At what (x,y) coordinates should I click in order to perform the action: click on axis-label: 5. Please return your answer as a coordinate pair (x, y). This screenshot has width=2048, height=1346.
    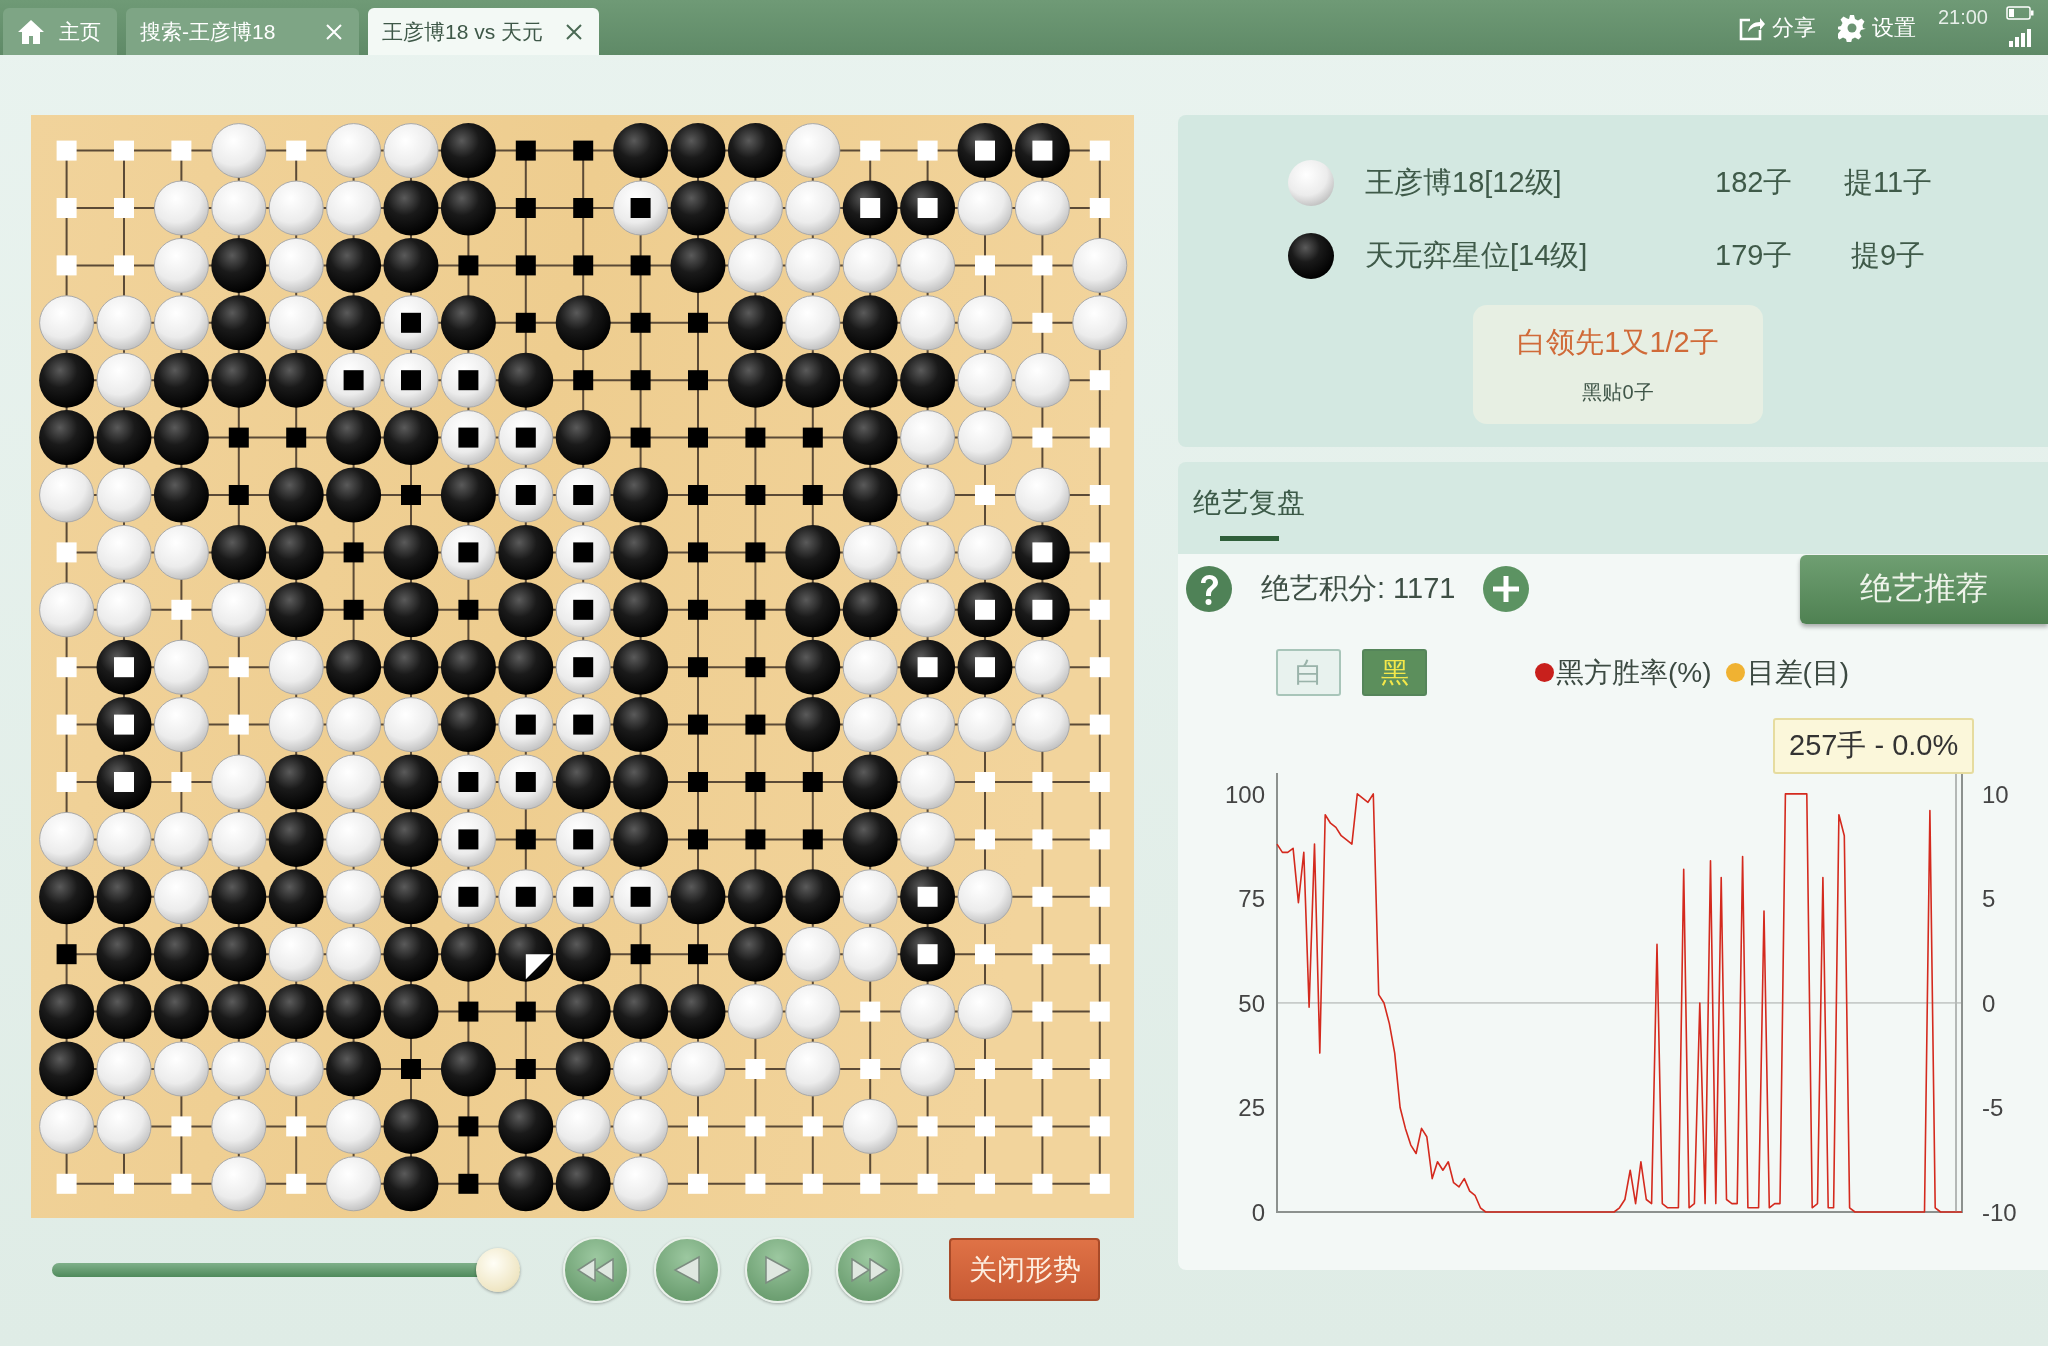
    Looking at the image, I should click on (1989, 899).